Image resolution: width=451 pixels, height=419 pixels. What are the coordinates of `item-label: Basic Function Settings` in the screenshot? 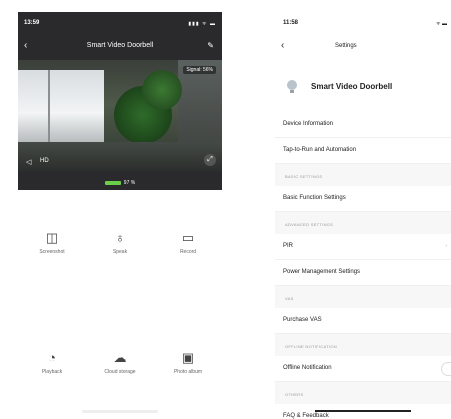 It's located at (314, 198).